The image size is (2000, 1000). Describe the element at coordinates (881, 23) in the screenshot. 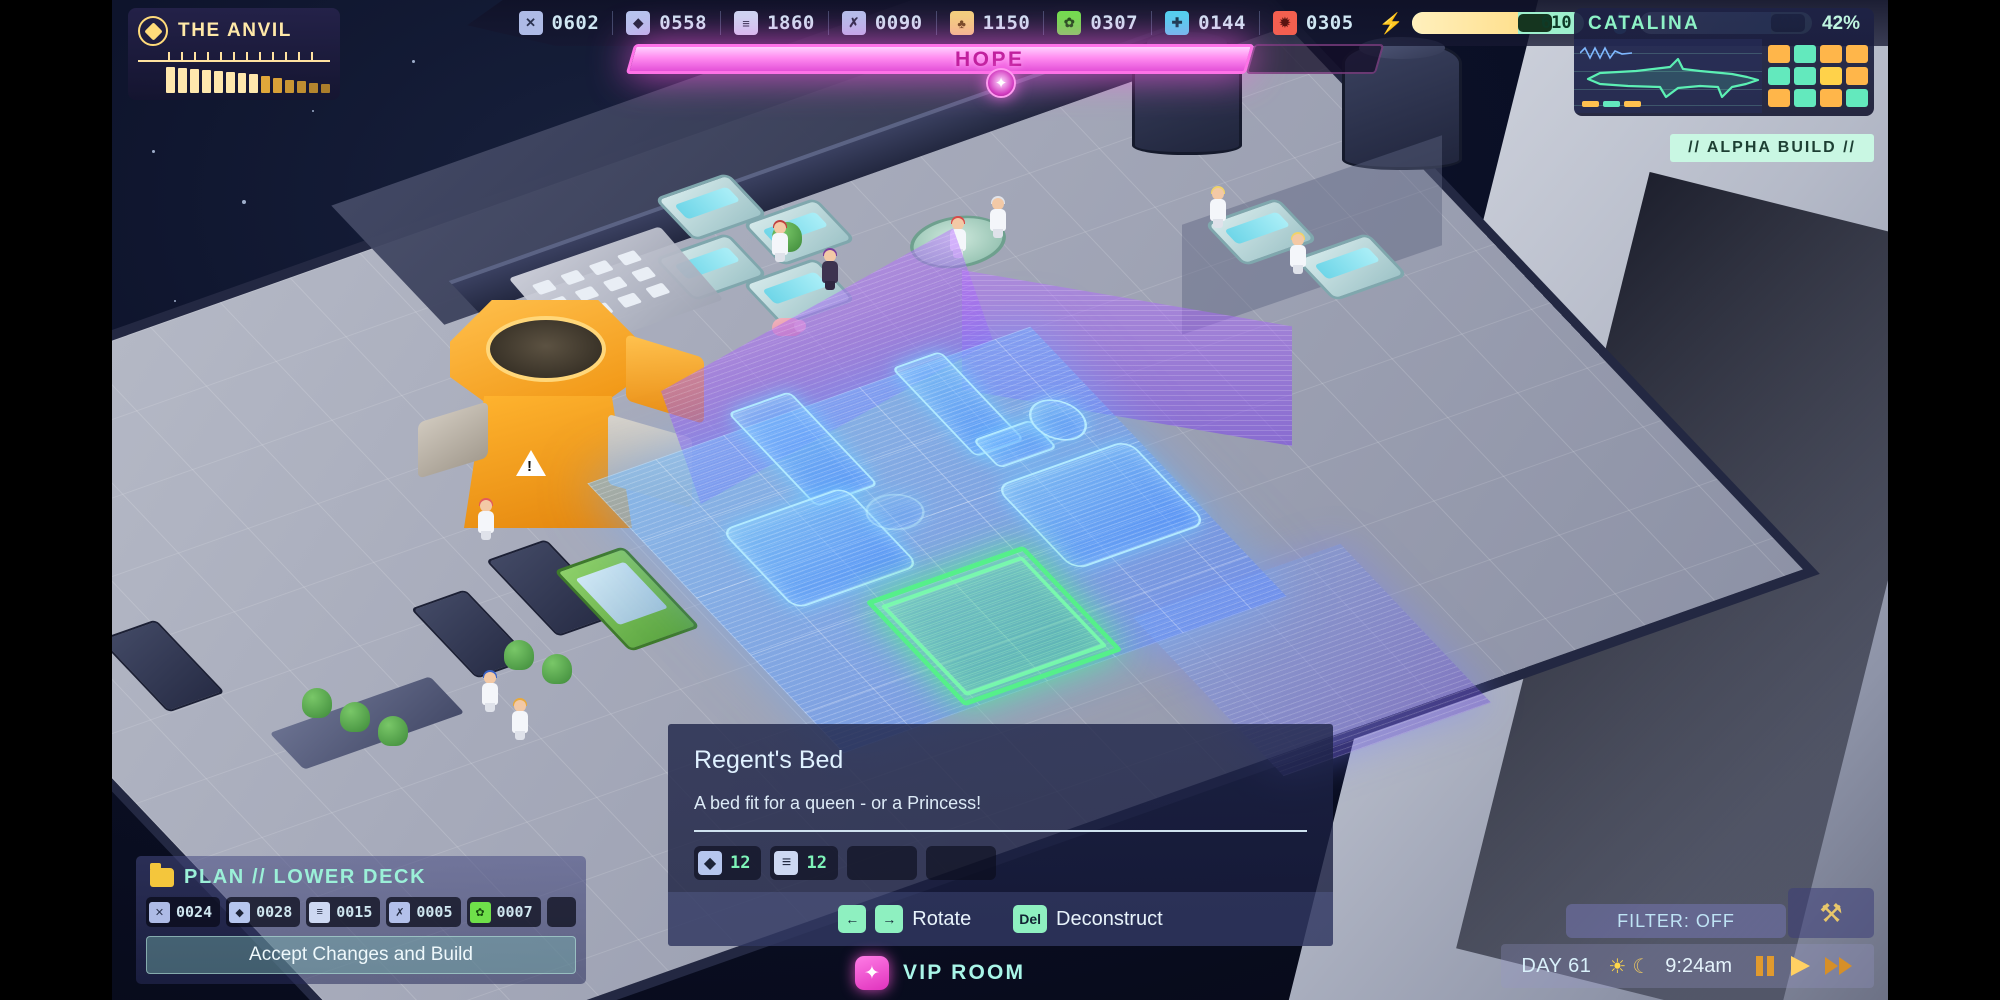

I see `resource-composite: ✗ 0090` at that location.